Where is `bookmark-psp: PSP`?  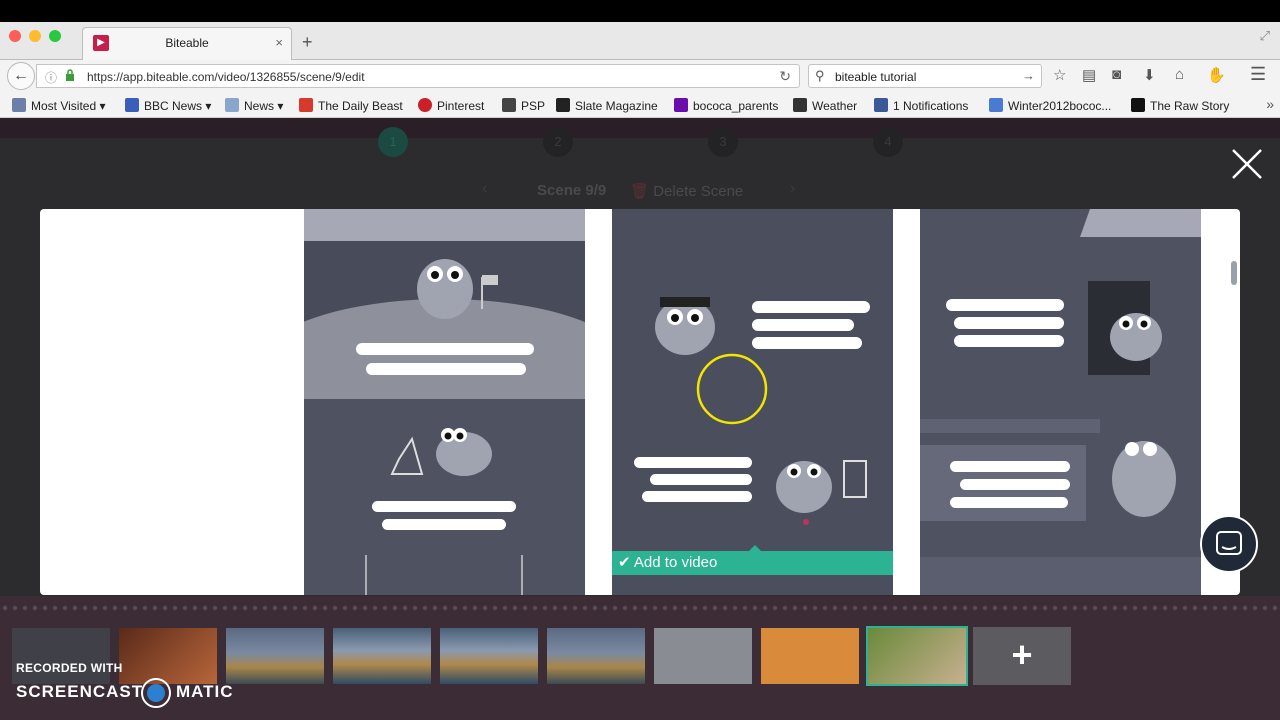
bookmark-psp: PSP is located at coordinates (523, 105).